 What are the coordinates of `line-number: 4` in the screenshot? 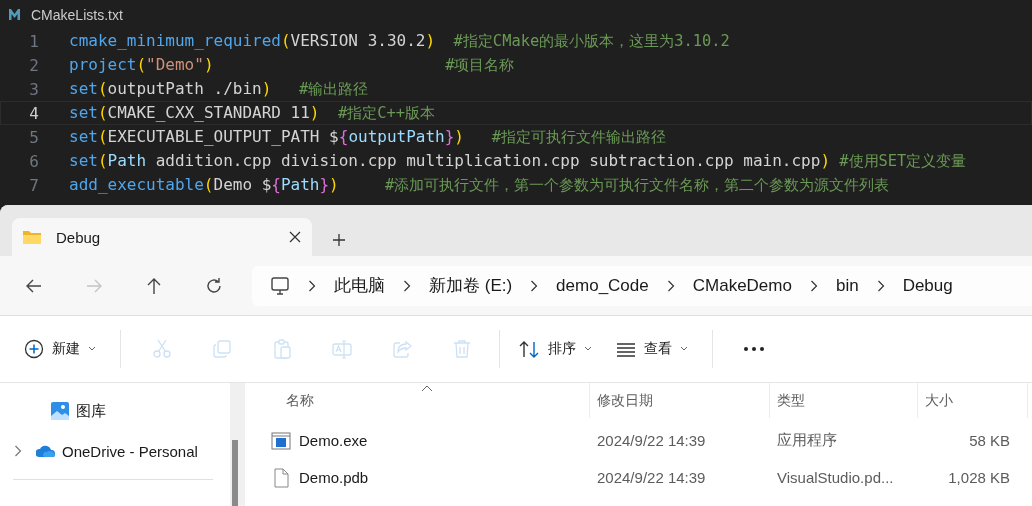 It's located at (33, 113).